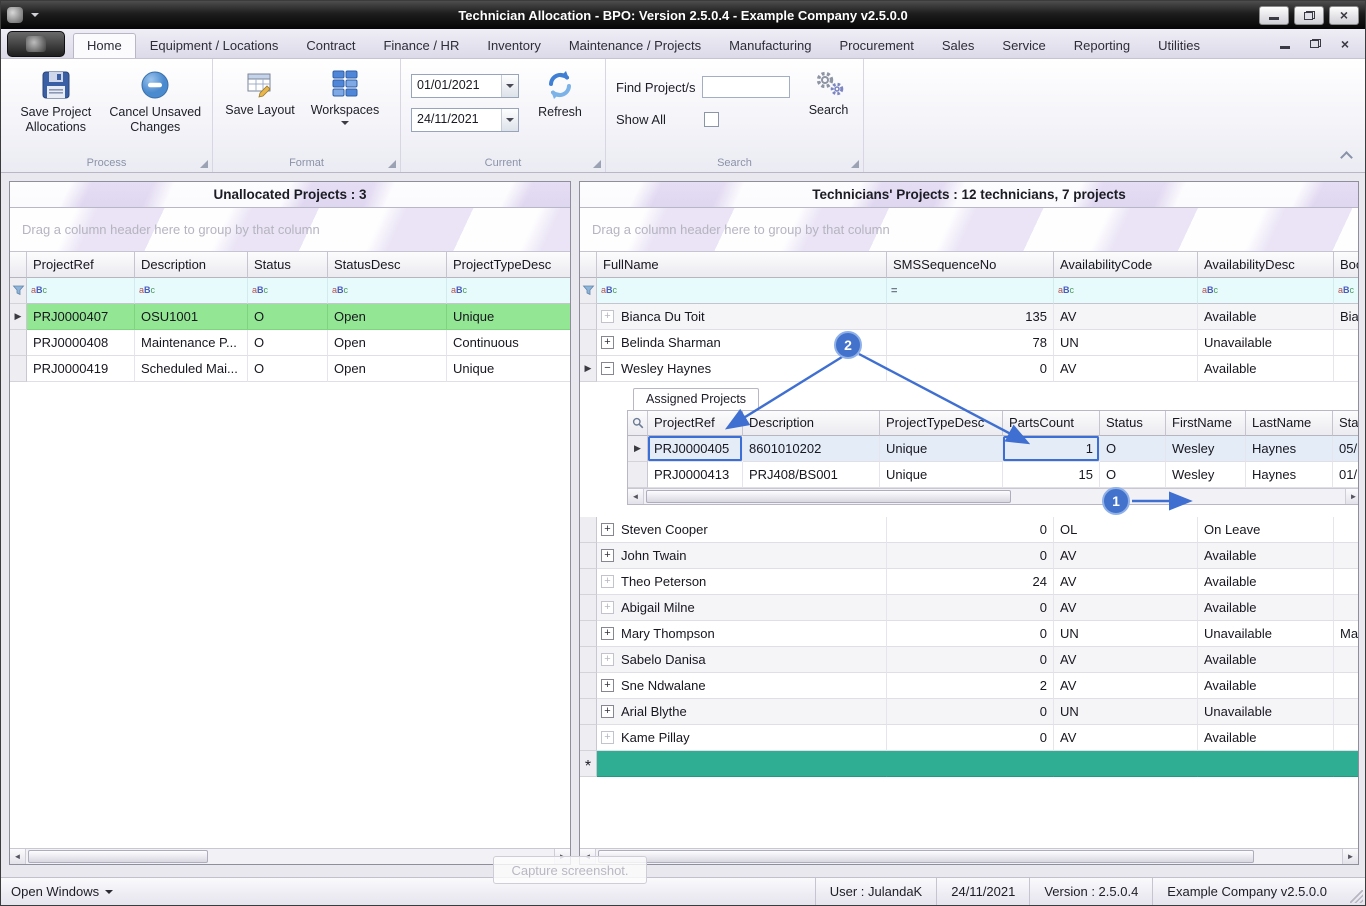  What do you see at coordinates (509, 120) in the screenshot?
I see `date-to-dropdown` at bounding box center [509, 120].